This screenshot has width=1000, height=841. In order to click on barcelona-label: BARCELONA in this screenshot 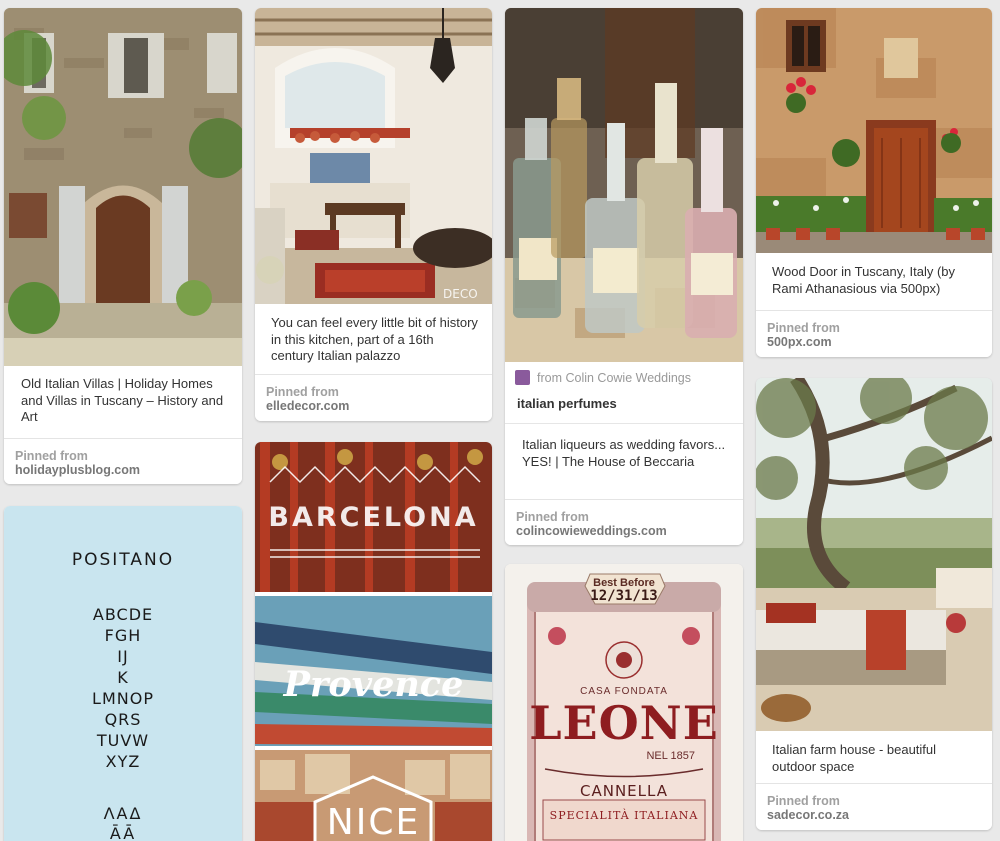, I will do `click(373, 517)`.